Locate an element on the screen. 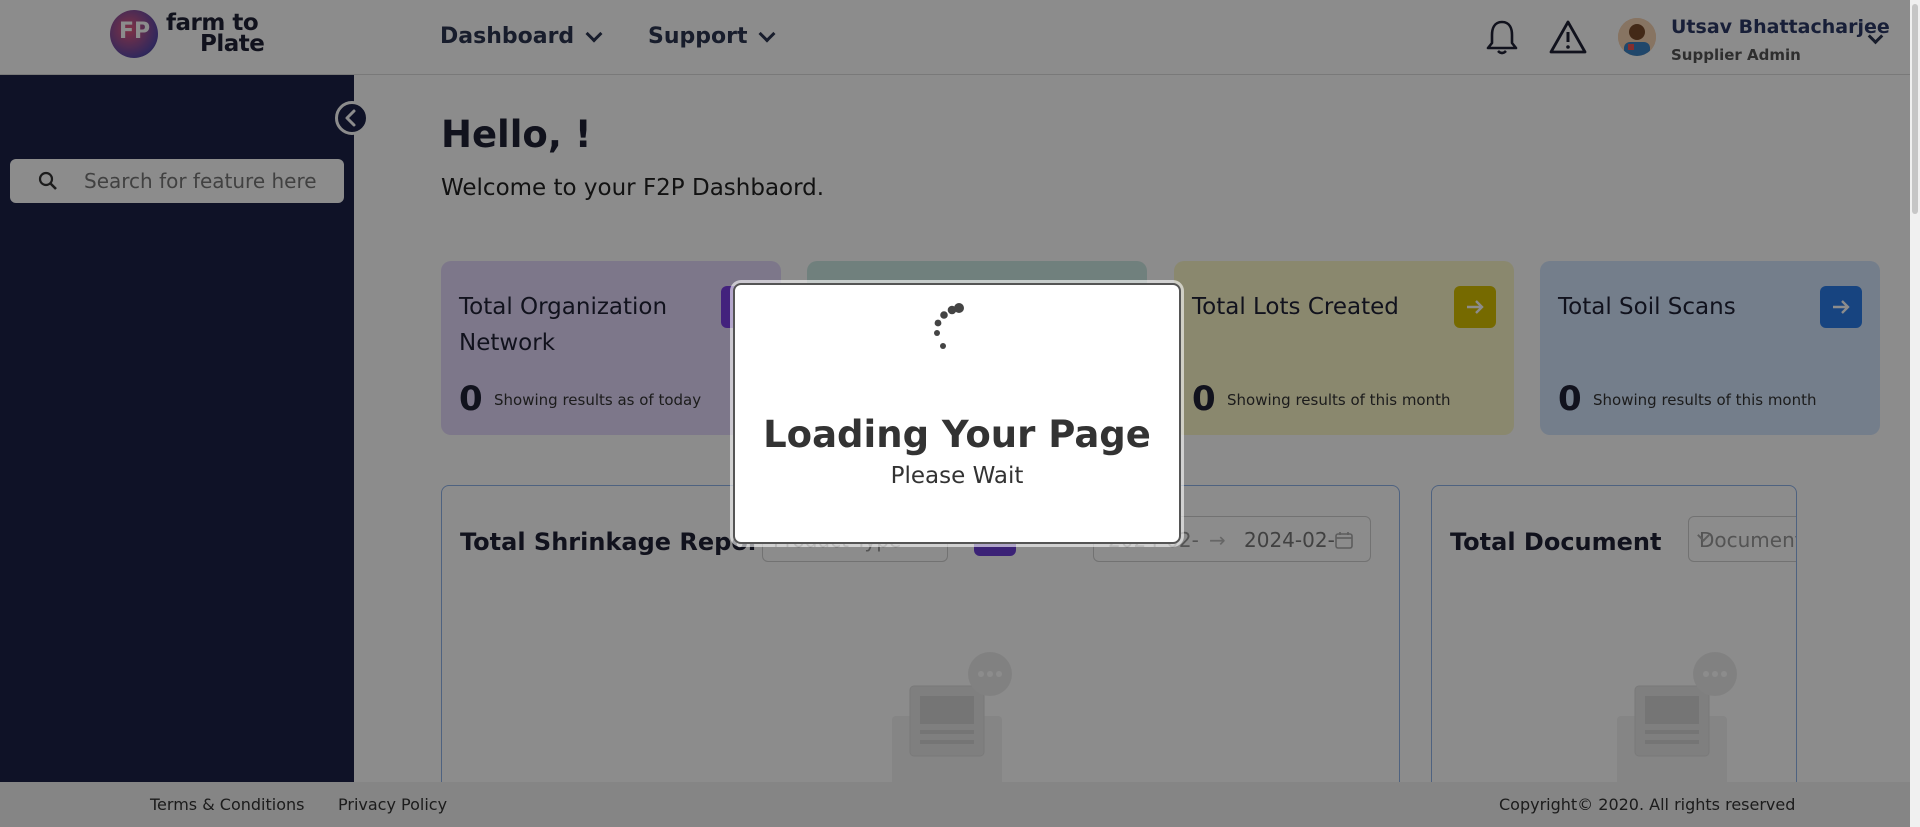 The image size is (1920, 827). loading-modal: Loading Your Page Please Wait is located at coordinates (957, 413).